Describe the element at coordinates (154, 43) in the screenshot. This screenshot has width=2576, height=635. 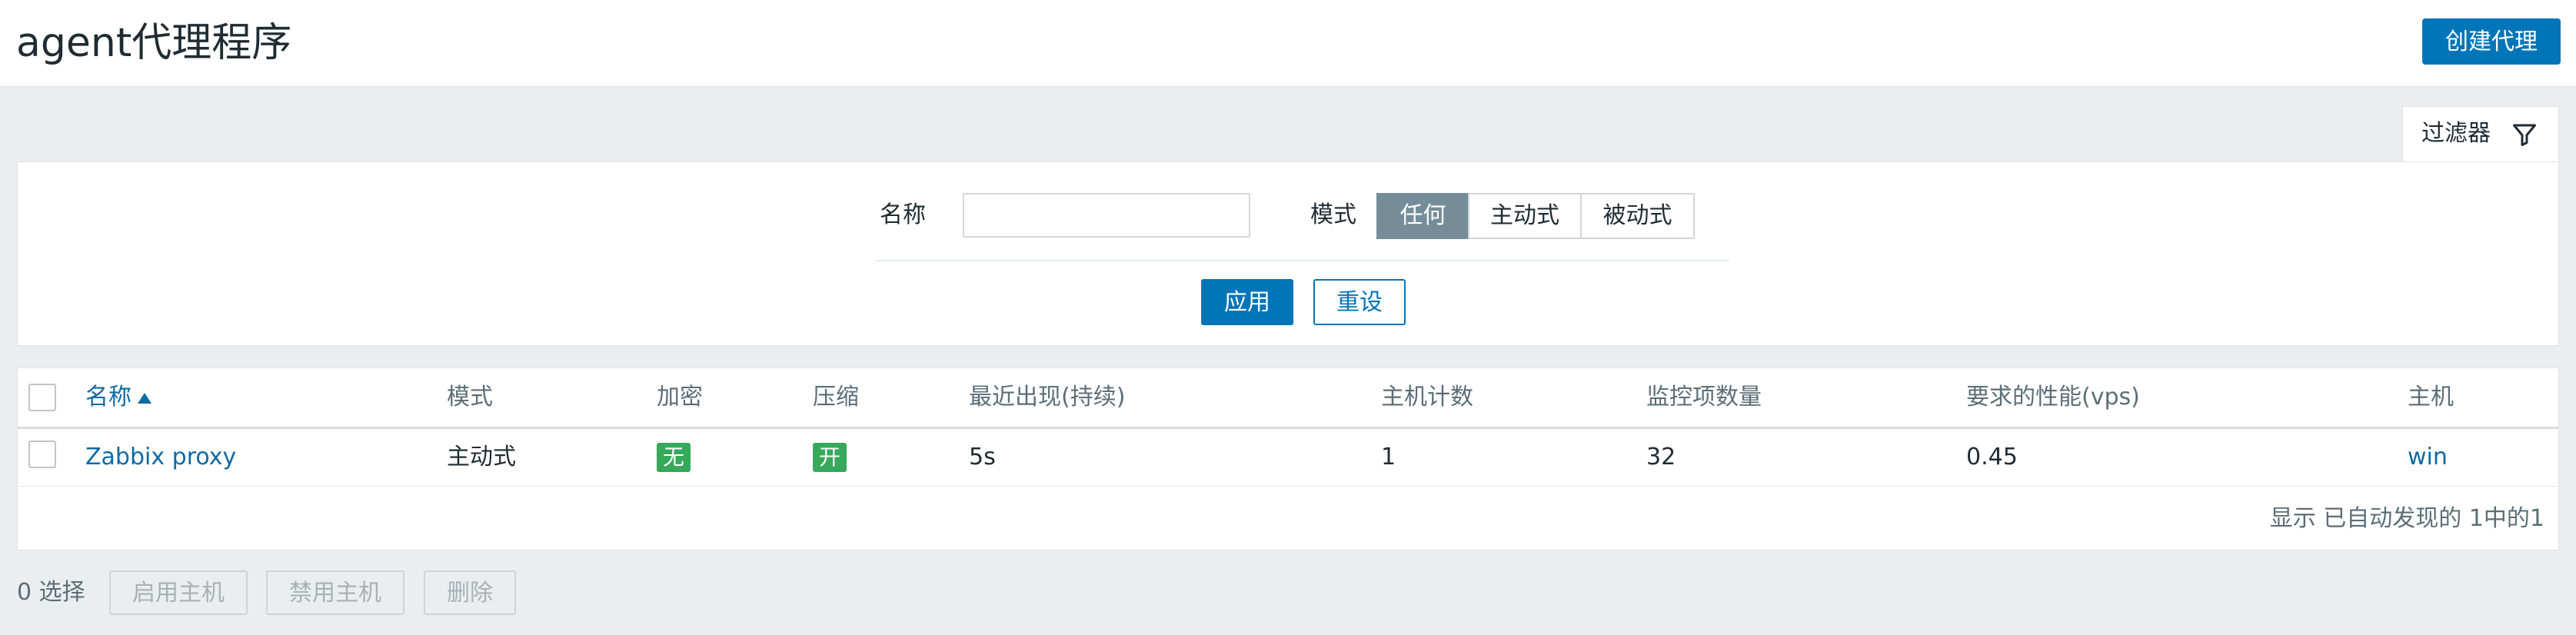
I see `page-title: agent代理程序` at that location.